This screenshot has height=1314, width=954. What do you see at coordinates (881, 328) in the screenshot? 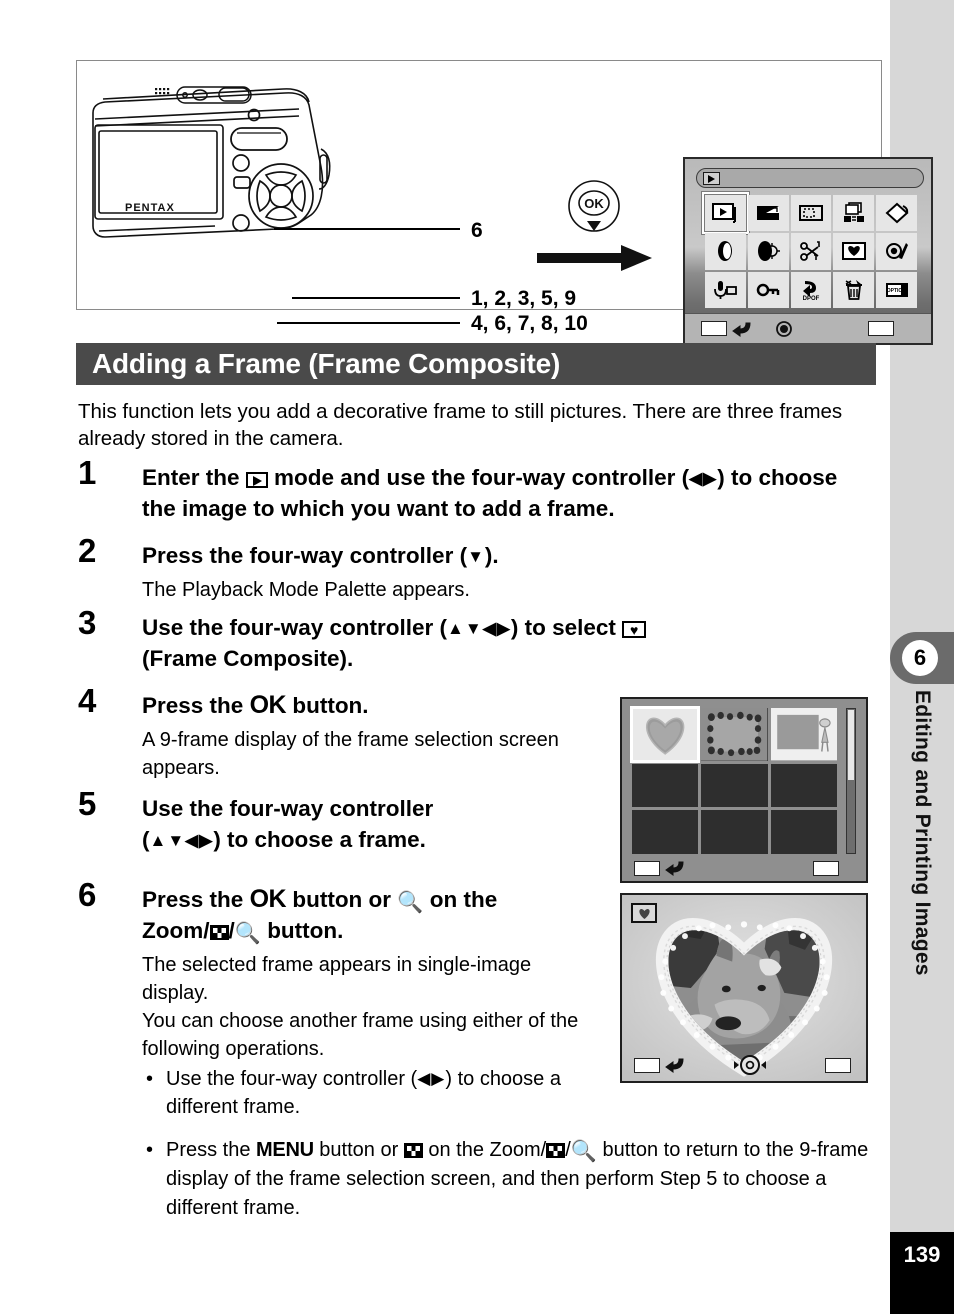
I see `palette-menu-button` at bounding box center [881, 328].